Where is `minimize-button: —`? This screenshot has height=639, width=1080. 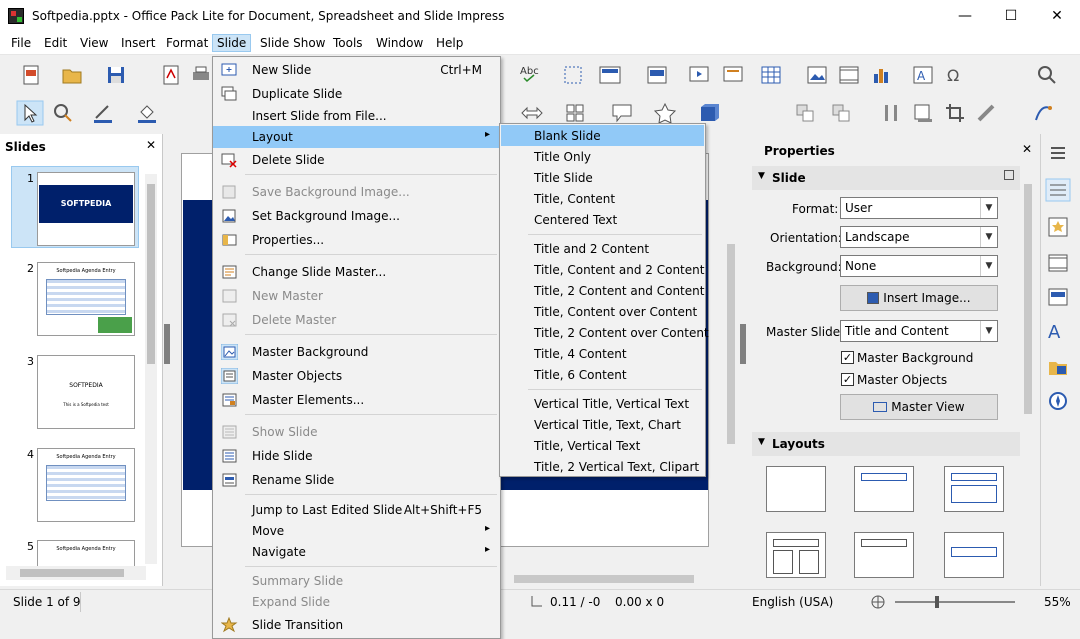 minimize-button: — is located at coordinates (965, 16).